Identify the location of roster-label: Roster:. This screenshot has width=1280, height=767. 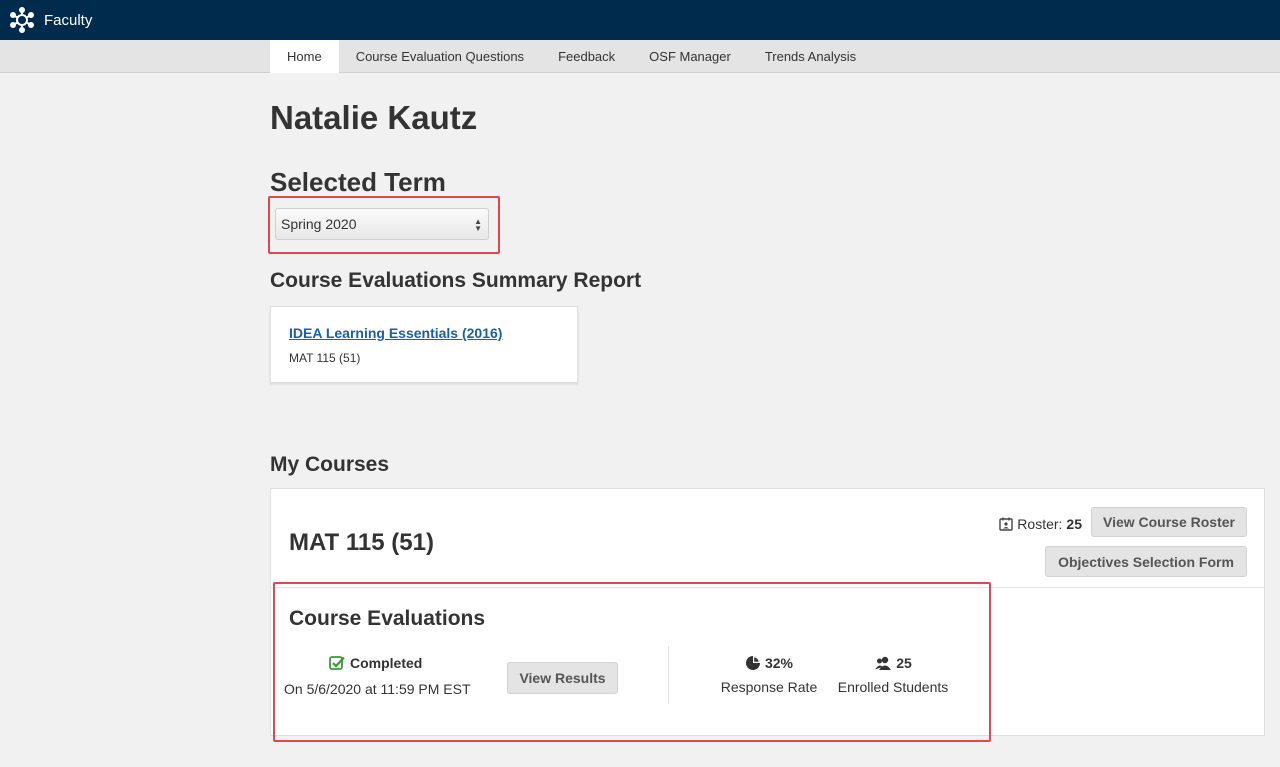
(1040, 524).